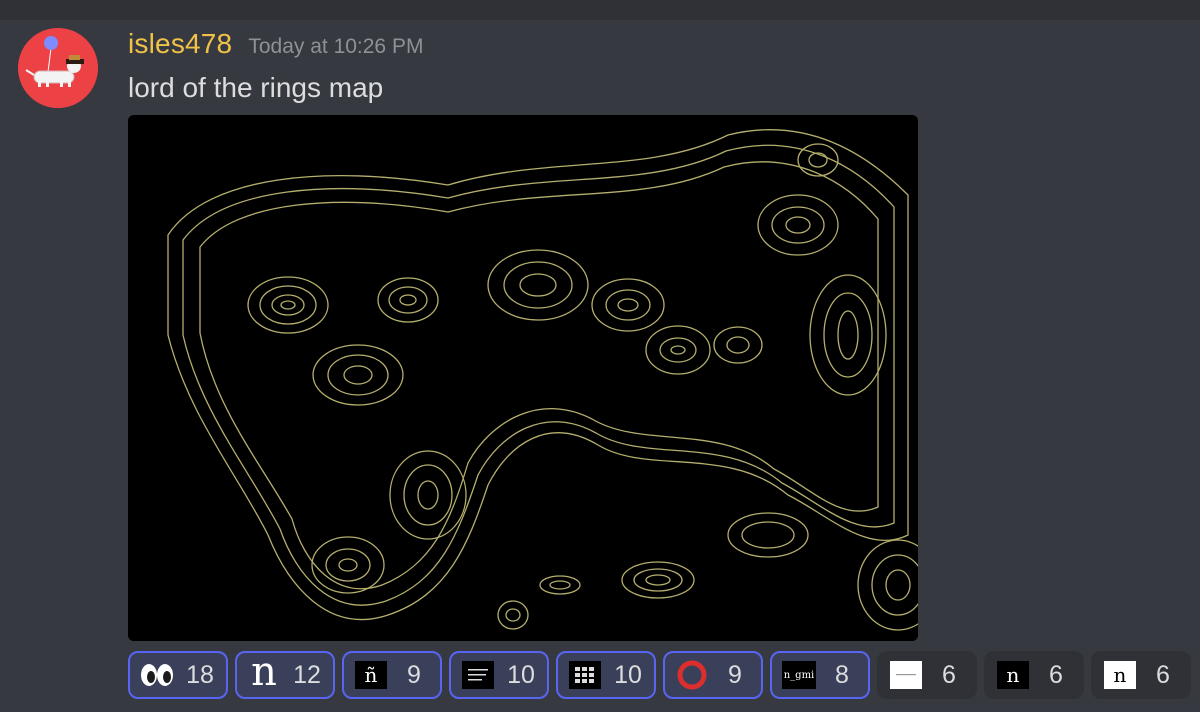 This screenshot has width=1200, height=712. Describe the element at coordinates (713, 675) in the screenshot. I see `reaction-red-circle: 9` at that location.